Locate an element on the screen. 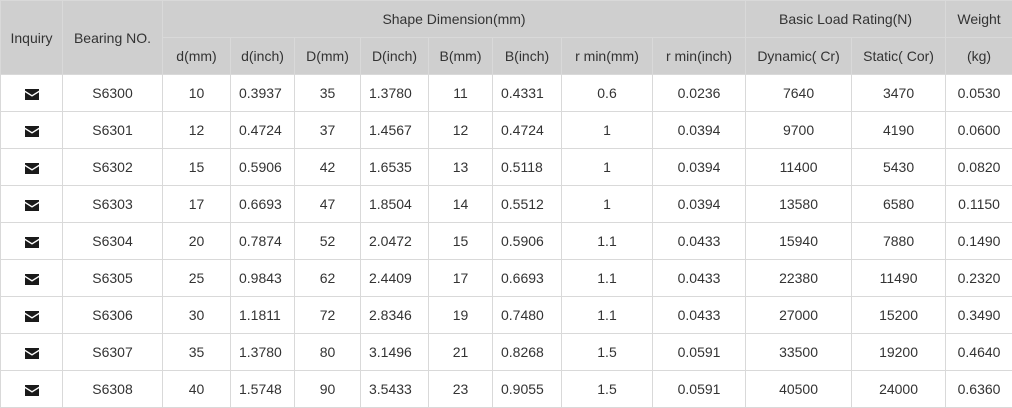 This screenshot has width=1012, height=408. shape-dimension-header: Shape Dimension(mm) is located at coordinates (454, 19).